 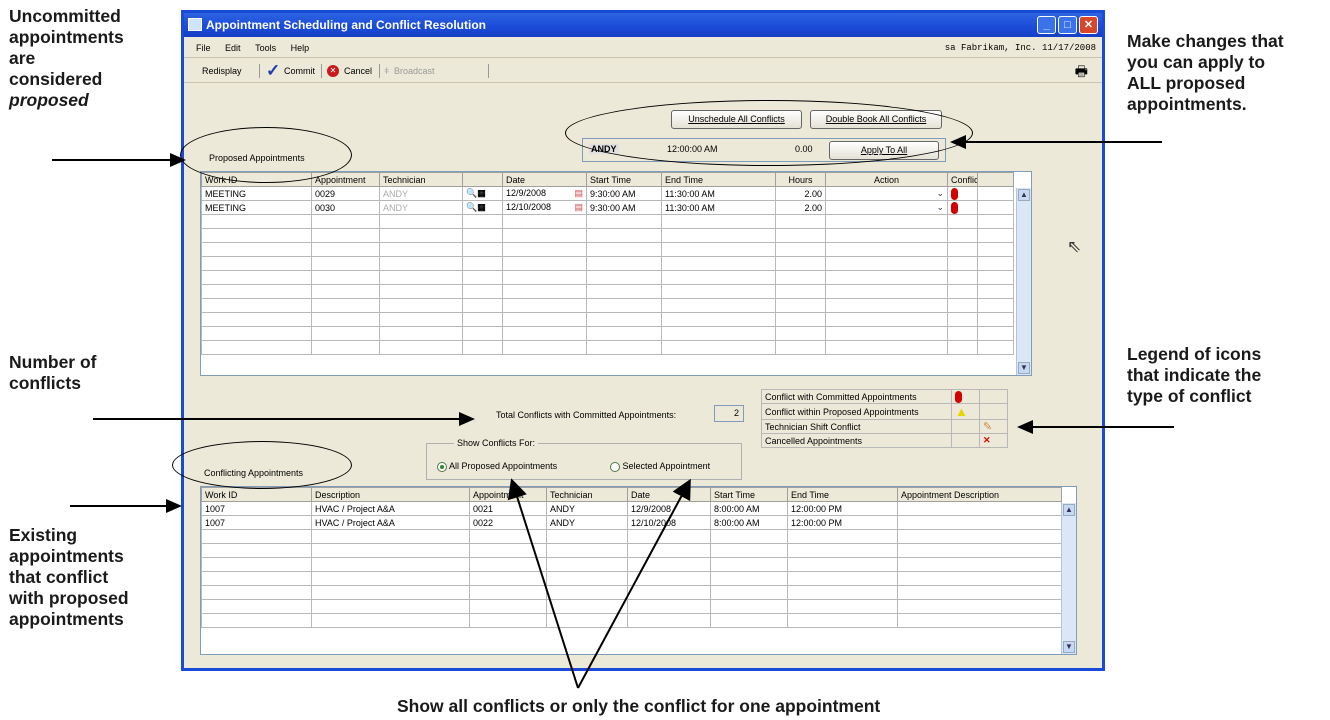 I want to click on callout-arrows-bottom, so click(x=599, y=583).